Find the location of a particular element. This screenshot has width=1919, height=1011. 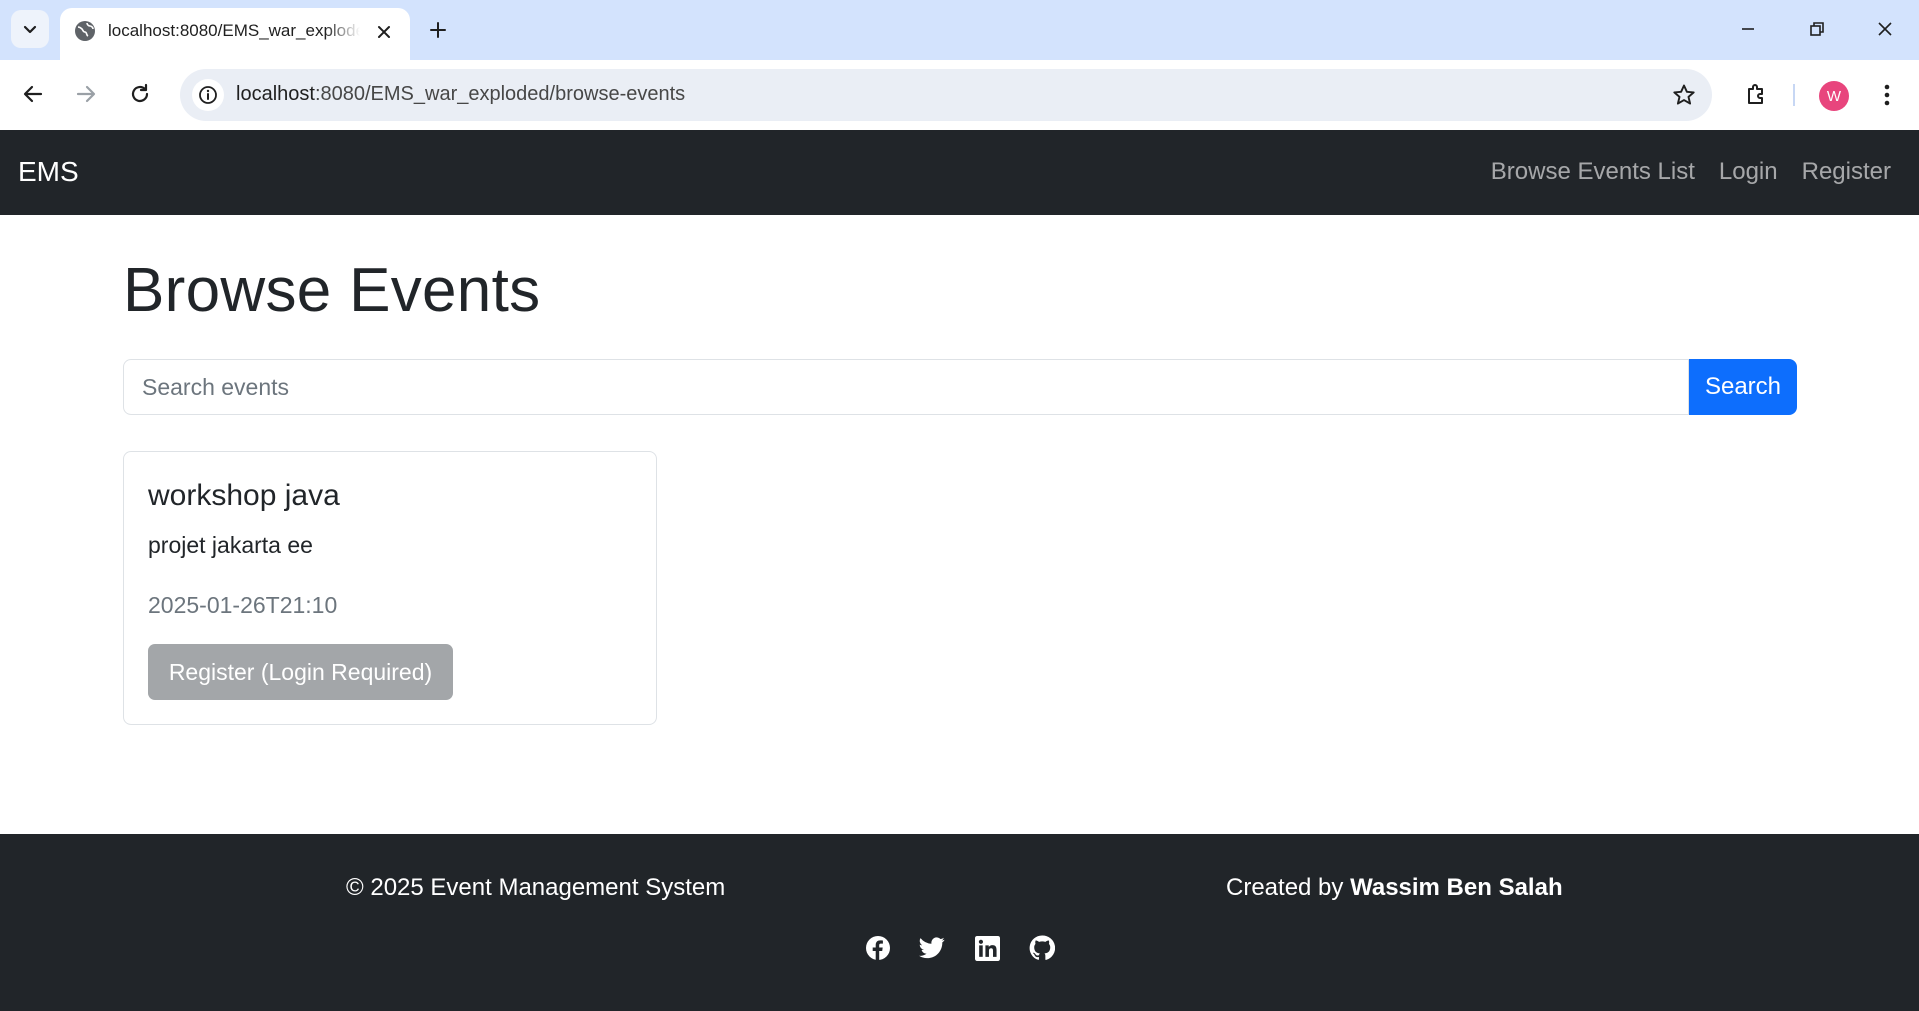

nav-link-register: Register is located at coordinates (1846, 172).